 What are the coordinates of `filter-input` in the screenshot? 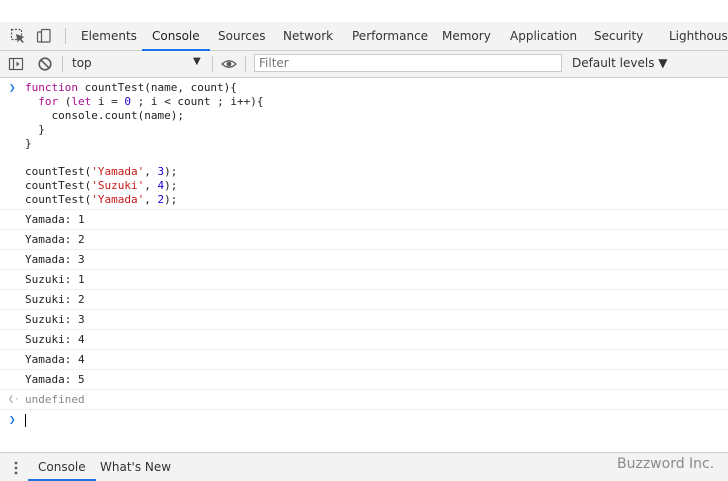 It's located at (408, 63).